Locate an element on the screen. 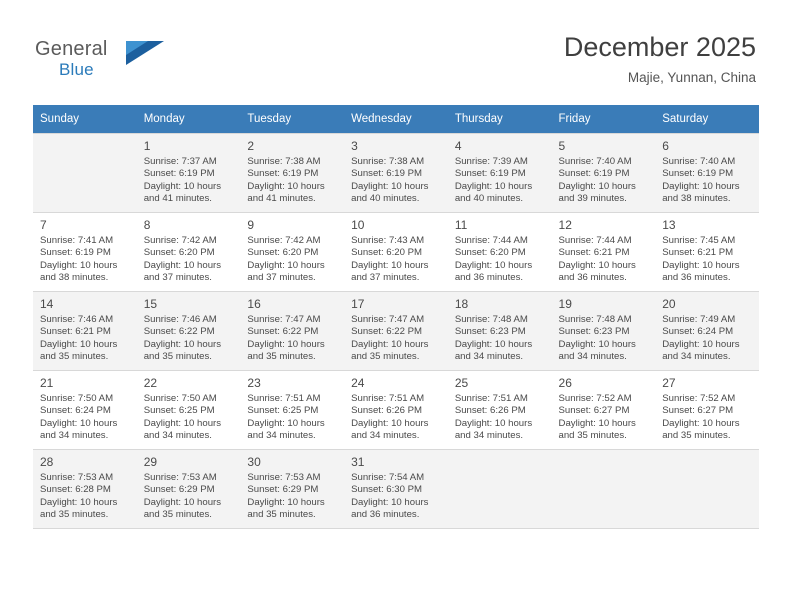 The height and width of the screenshot is (612, 792). logo: General Blue is located at coordinates (100, 62).